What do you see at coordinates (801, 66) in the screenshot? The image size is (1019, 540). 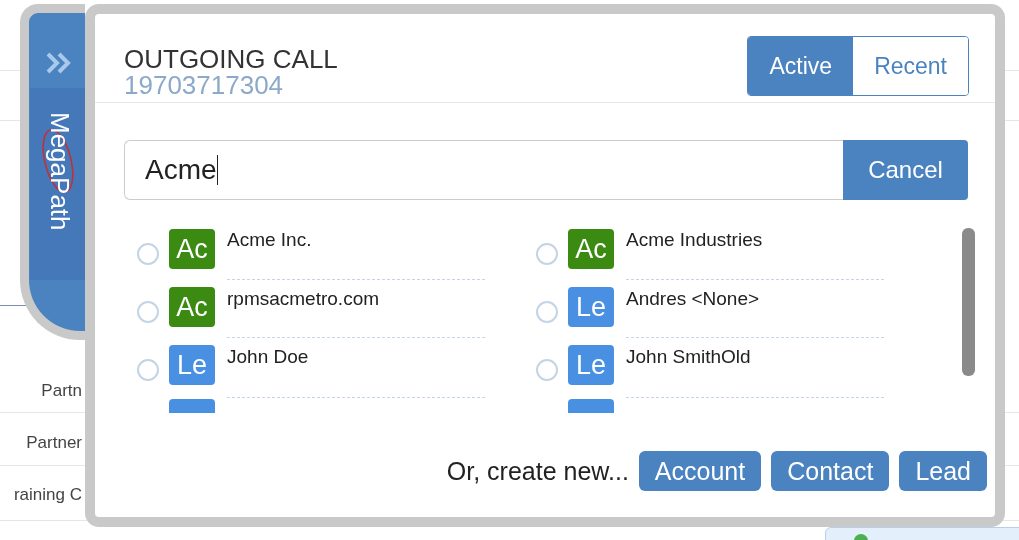 I see `tab: Active` at bounding box center [801, 66].